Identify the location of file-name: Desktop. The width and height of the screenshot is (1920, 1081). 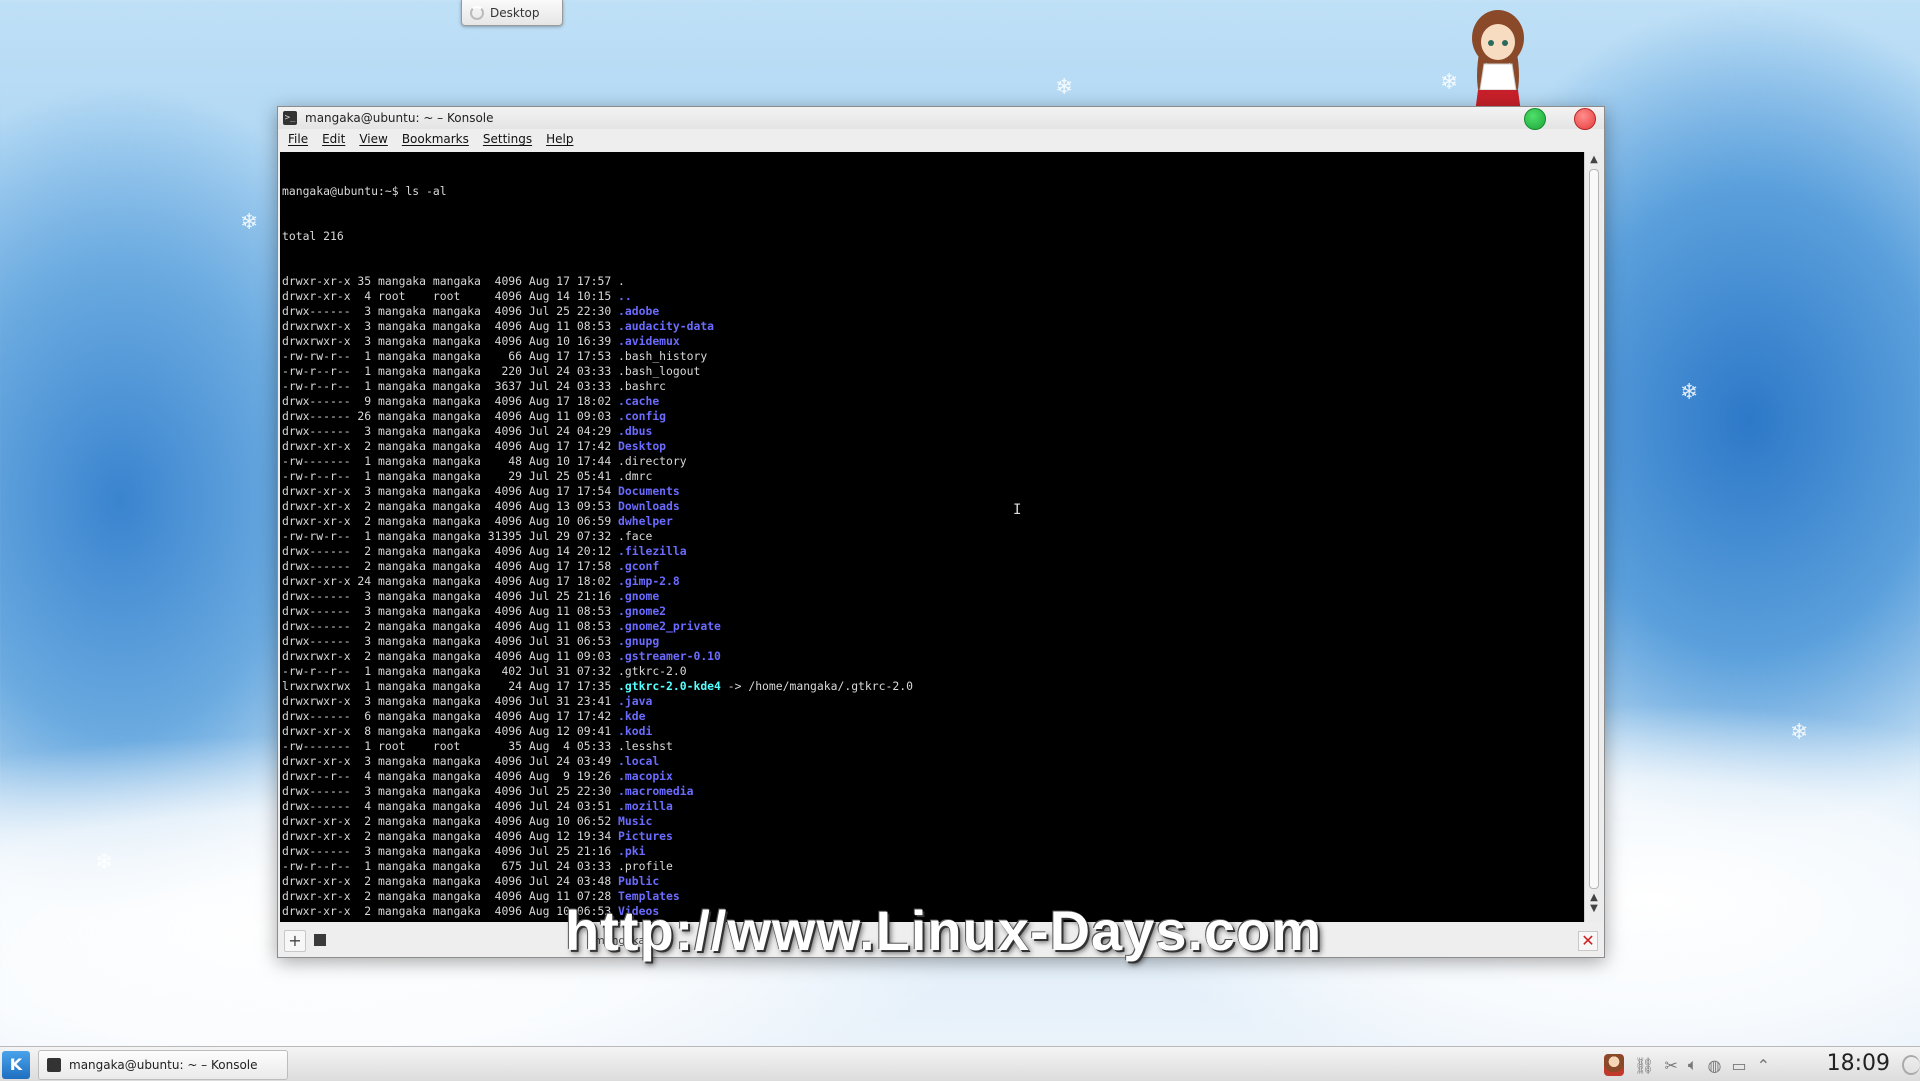
(642, 446).